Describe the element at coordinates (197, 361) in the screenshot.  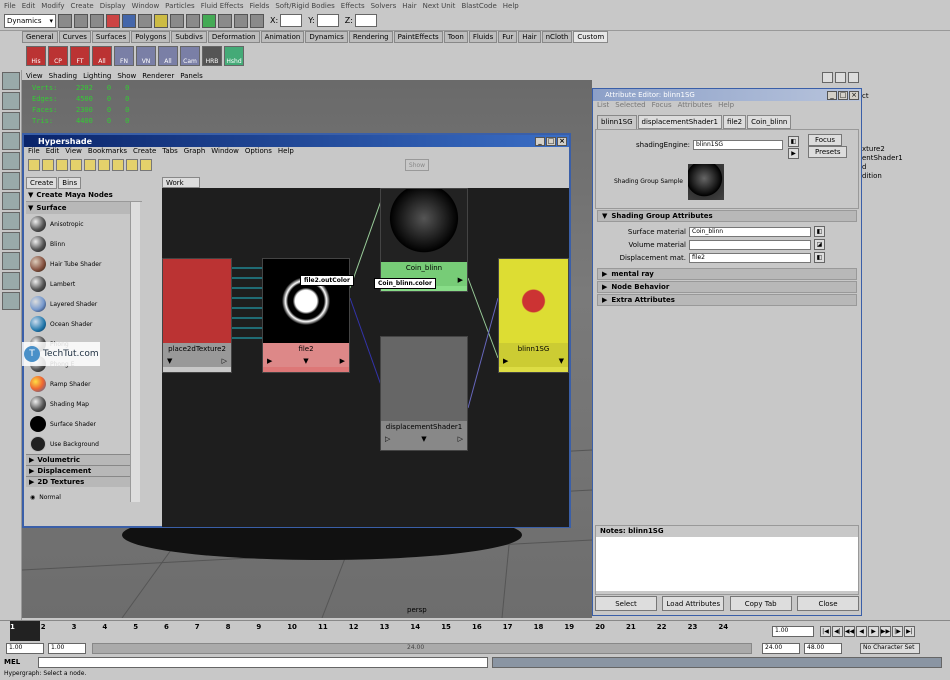
I see `node-ports: ▼ ▷` at that location.